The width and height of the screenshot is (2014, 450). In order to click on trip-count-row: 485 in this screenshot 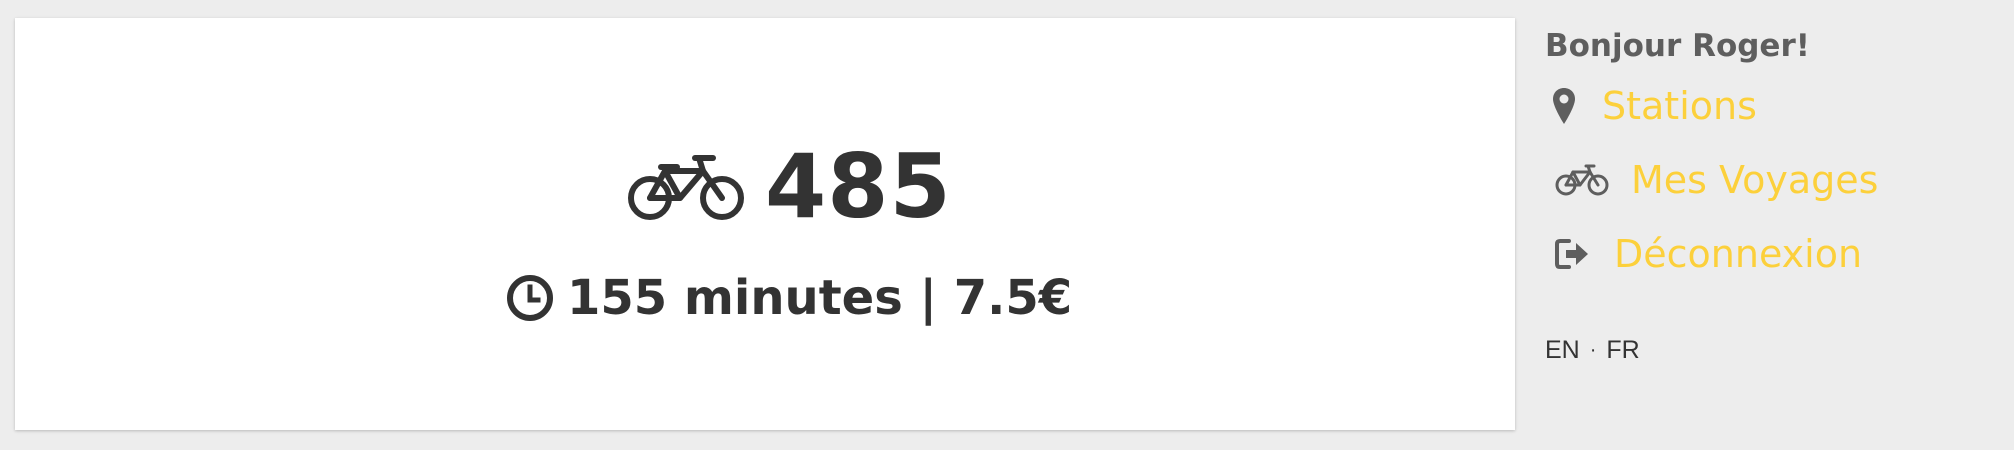, I will do `click(789, 187)`.